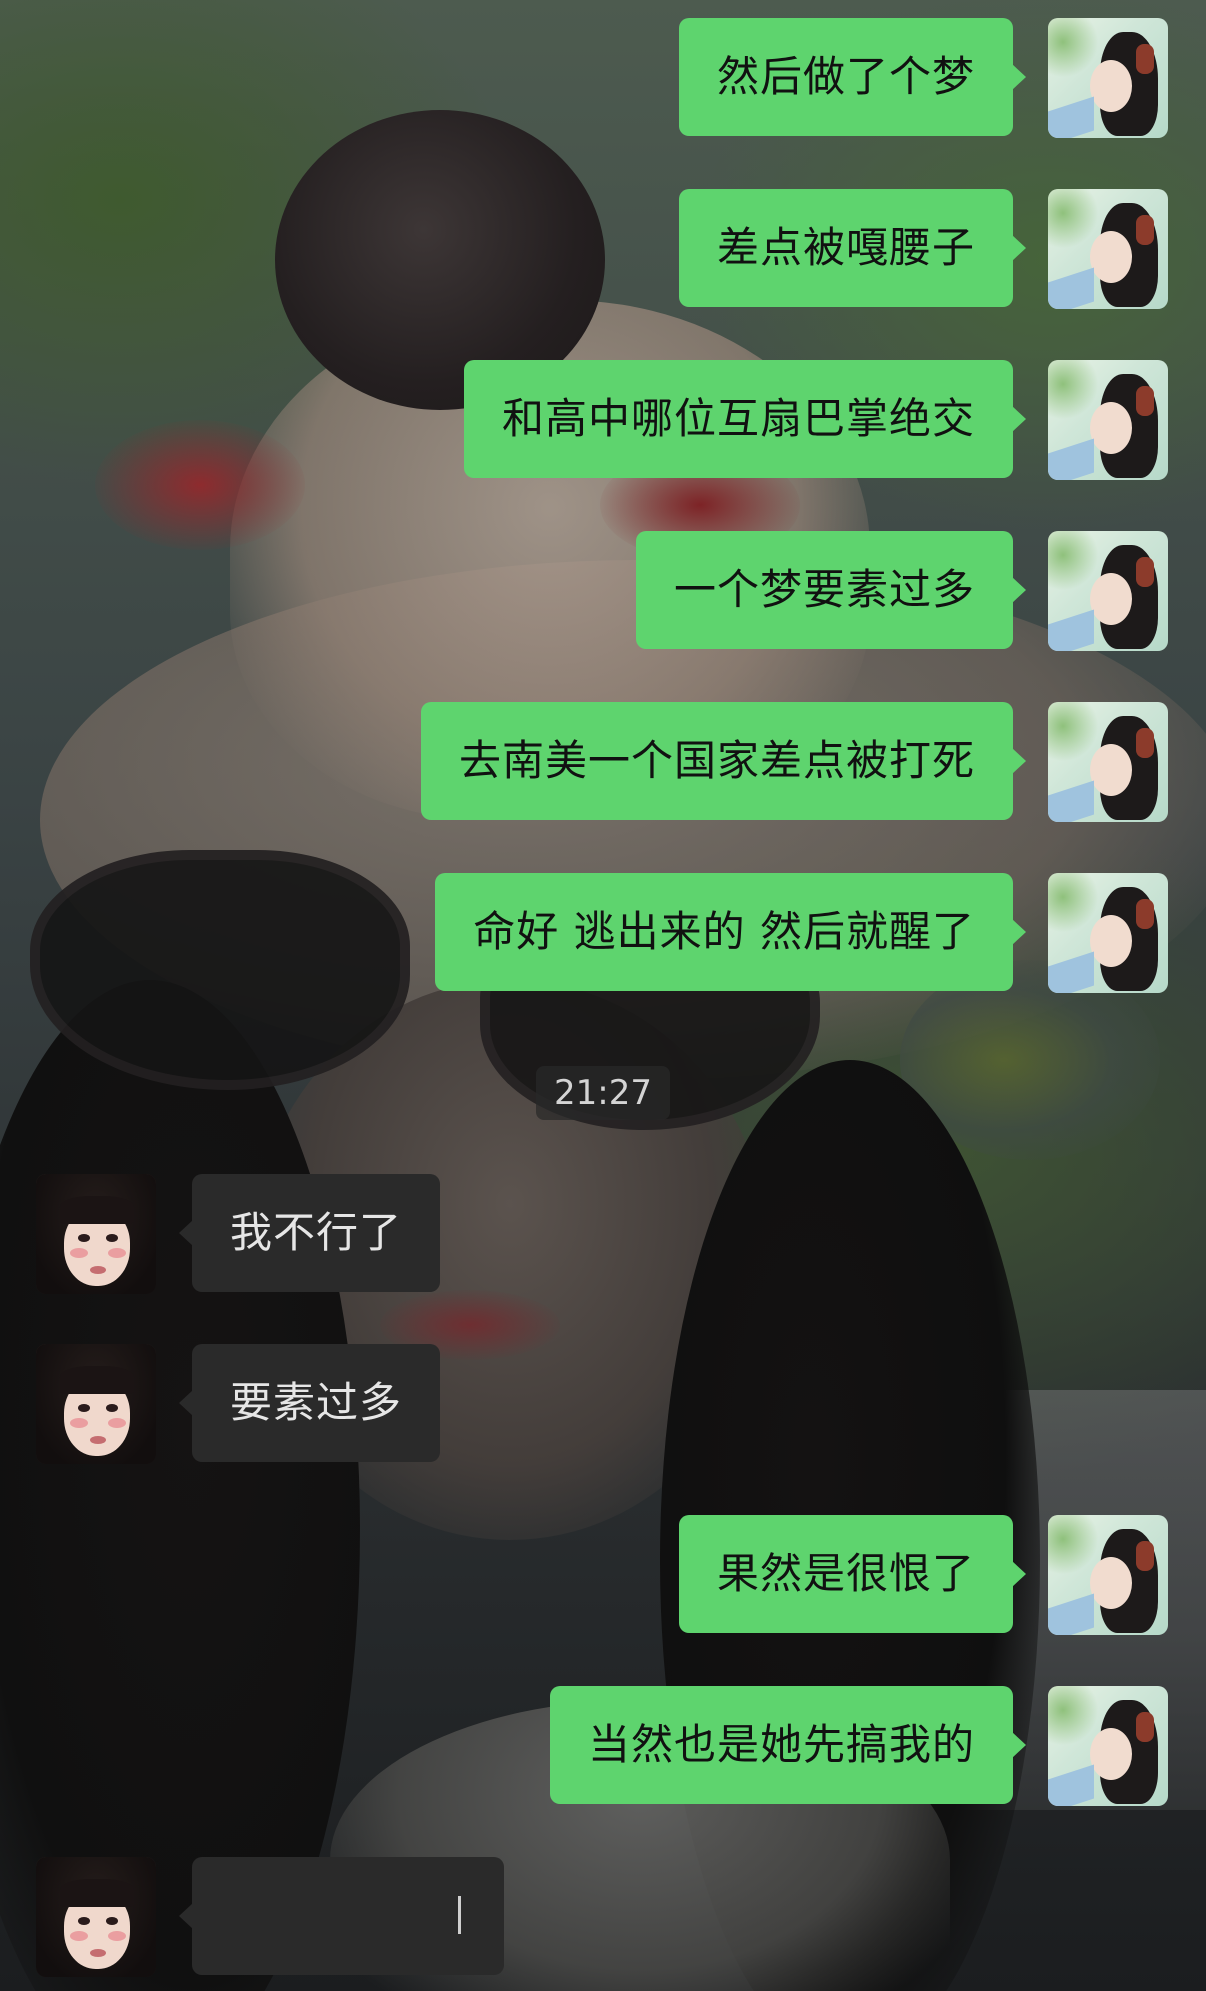 This screenshot has height=1991, width=1206. Describe the element at coordinates (724, 931) in the screenshot. I see `message-text: 命好 逃出来的 然后就醒了` at that location.